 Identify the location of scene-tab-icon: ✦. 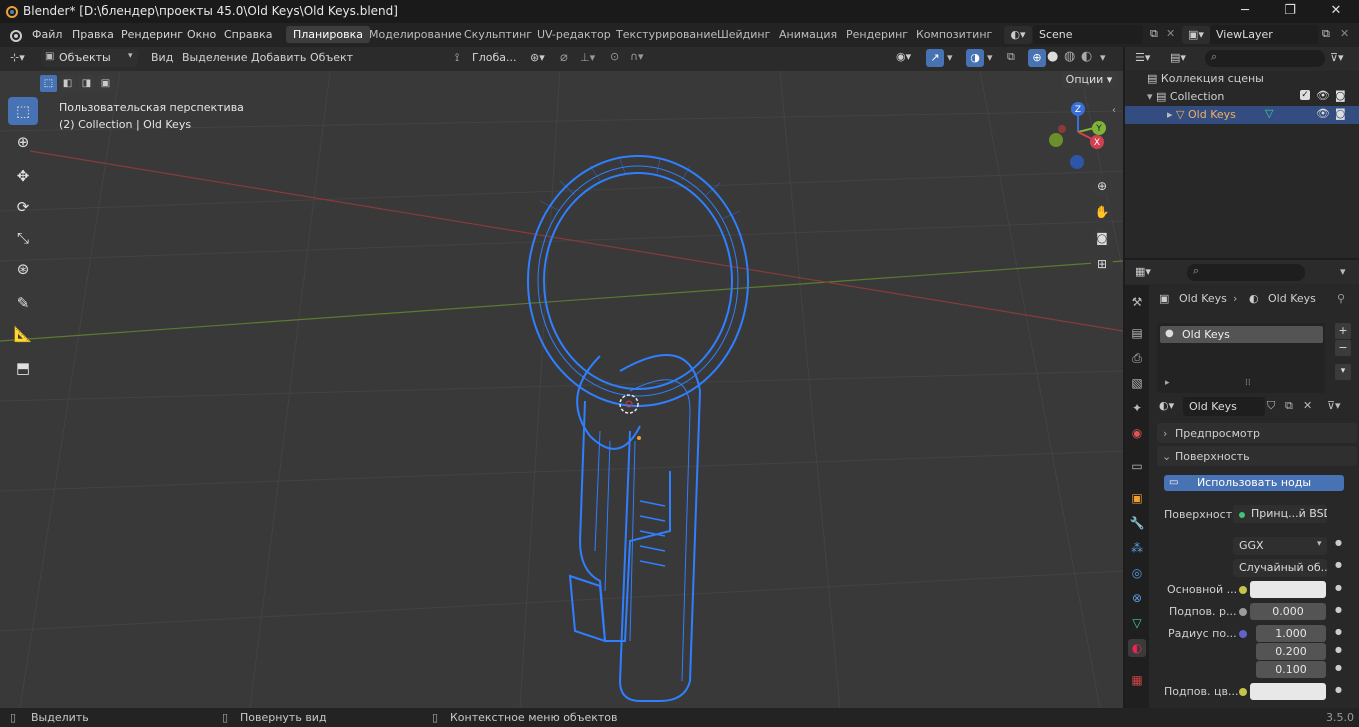
(1137, 408).